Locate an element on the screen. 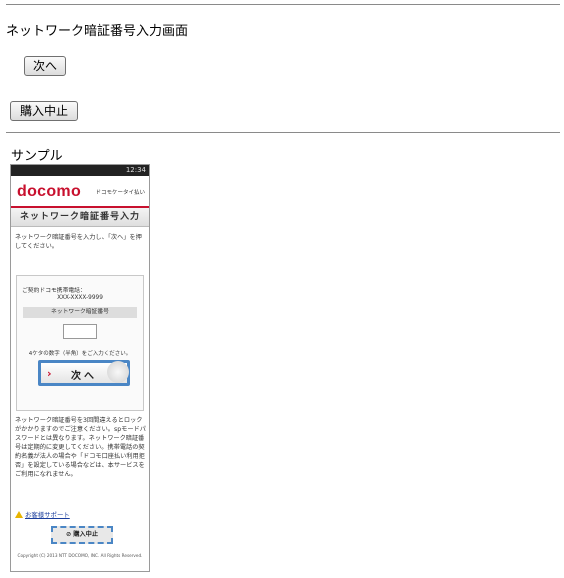 The image size is (564, 578). page-title: ネットワーク暗証番号入力画面 is located at coordinates (97, 31).